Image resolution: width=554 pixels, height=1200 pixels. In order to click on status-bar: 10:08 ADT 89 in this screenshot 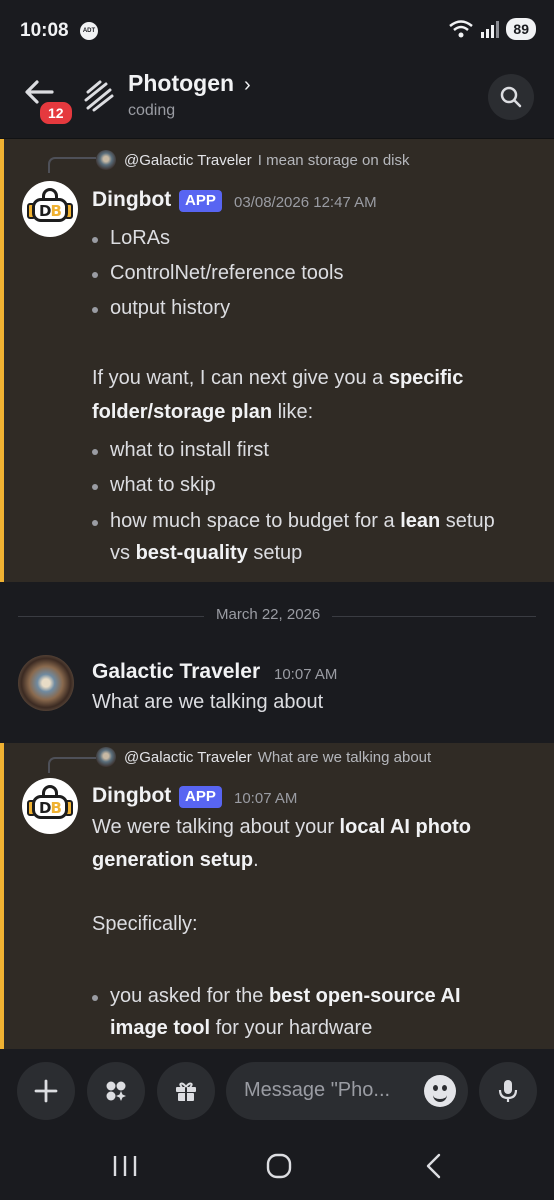, I will do `click(277, 30)`.